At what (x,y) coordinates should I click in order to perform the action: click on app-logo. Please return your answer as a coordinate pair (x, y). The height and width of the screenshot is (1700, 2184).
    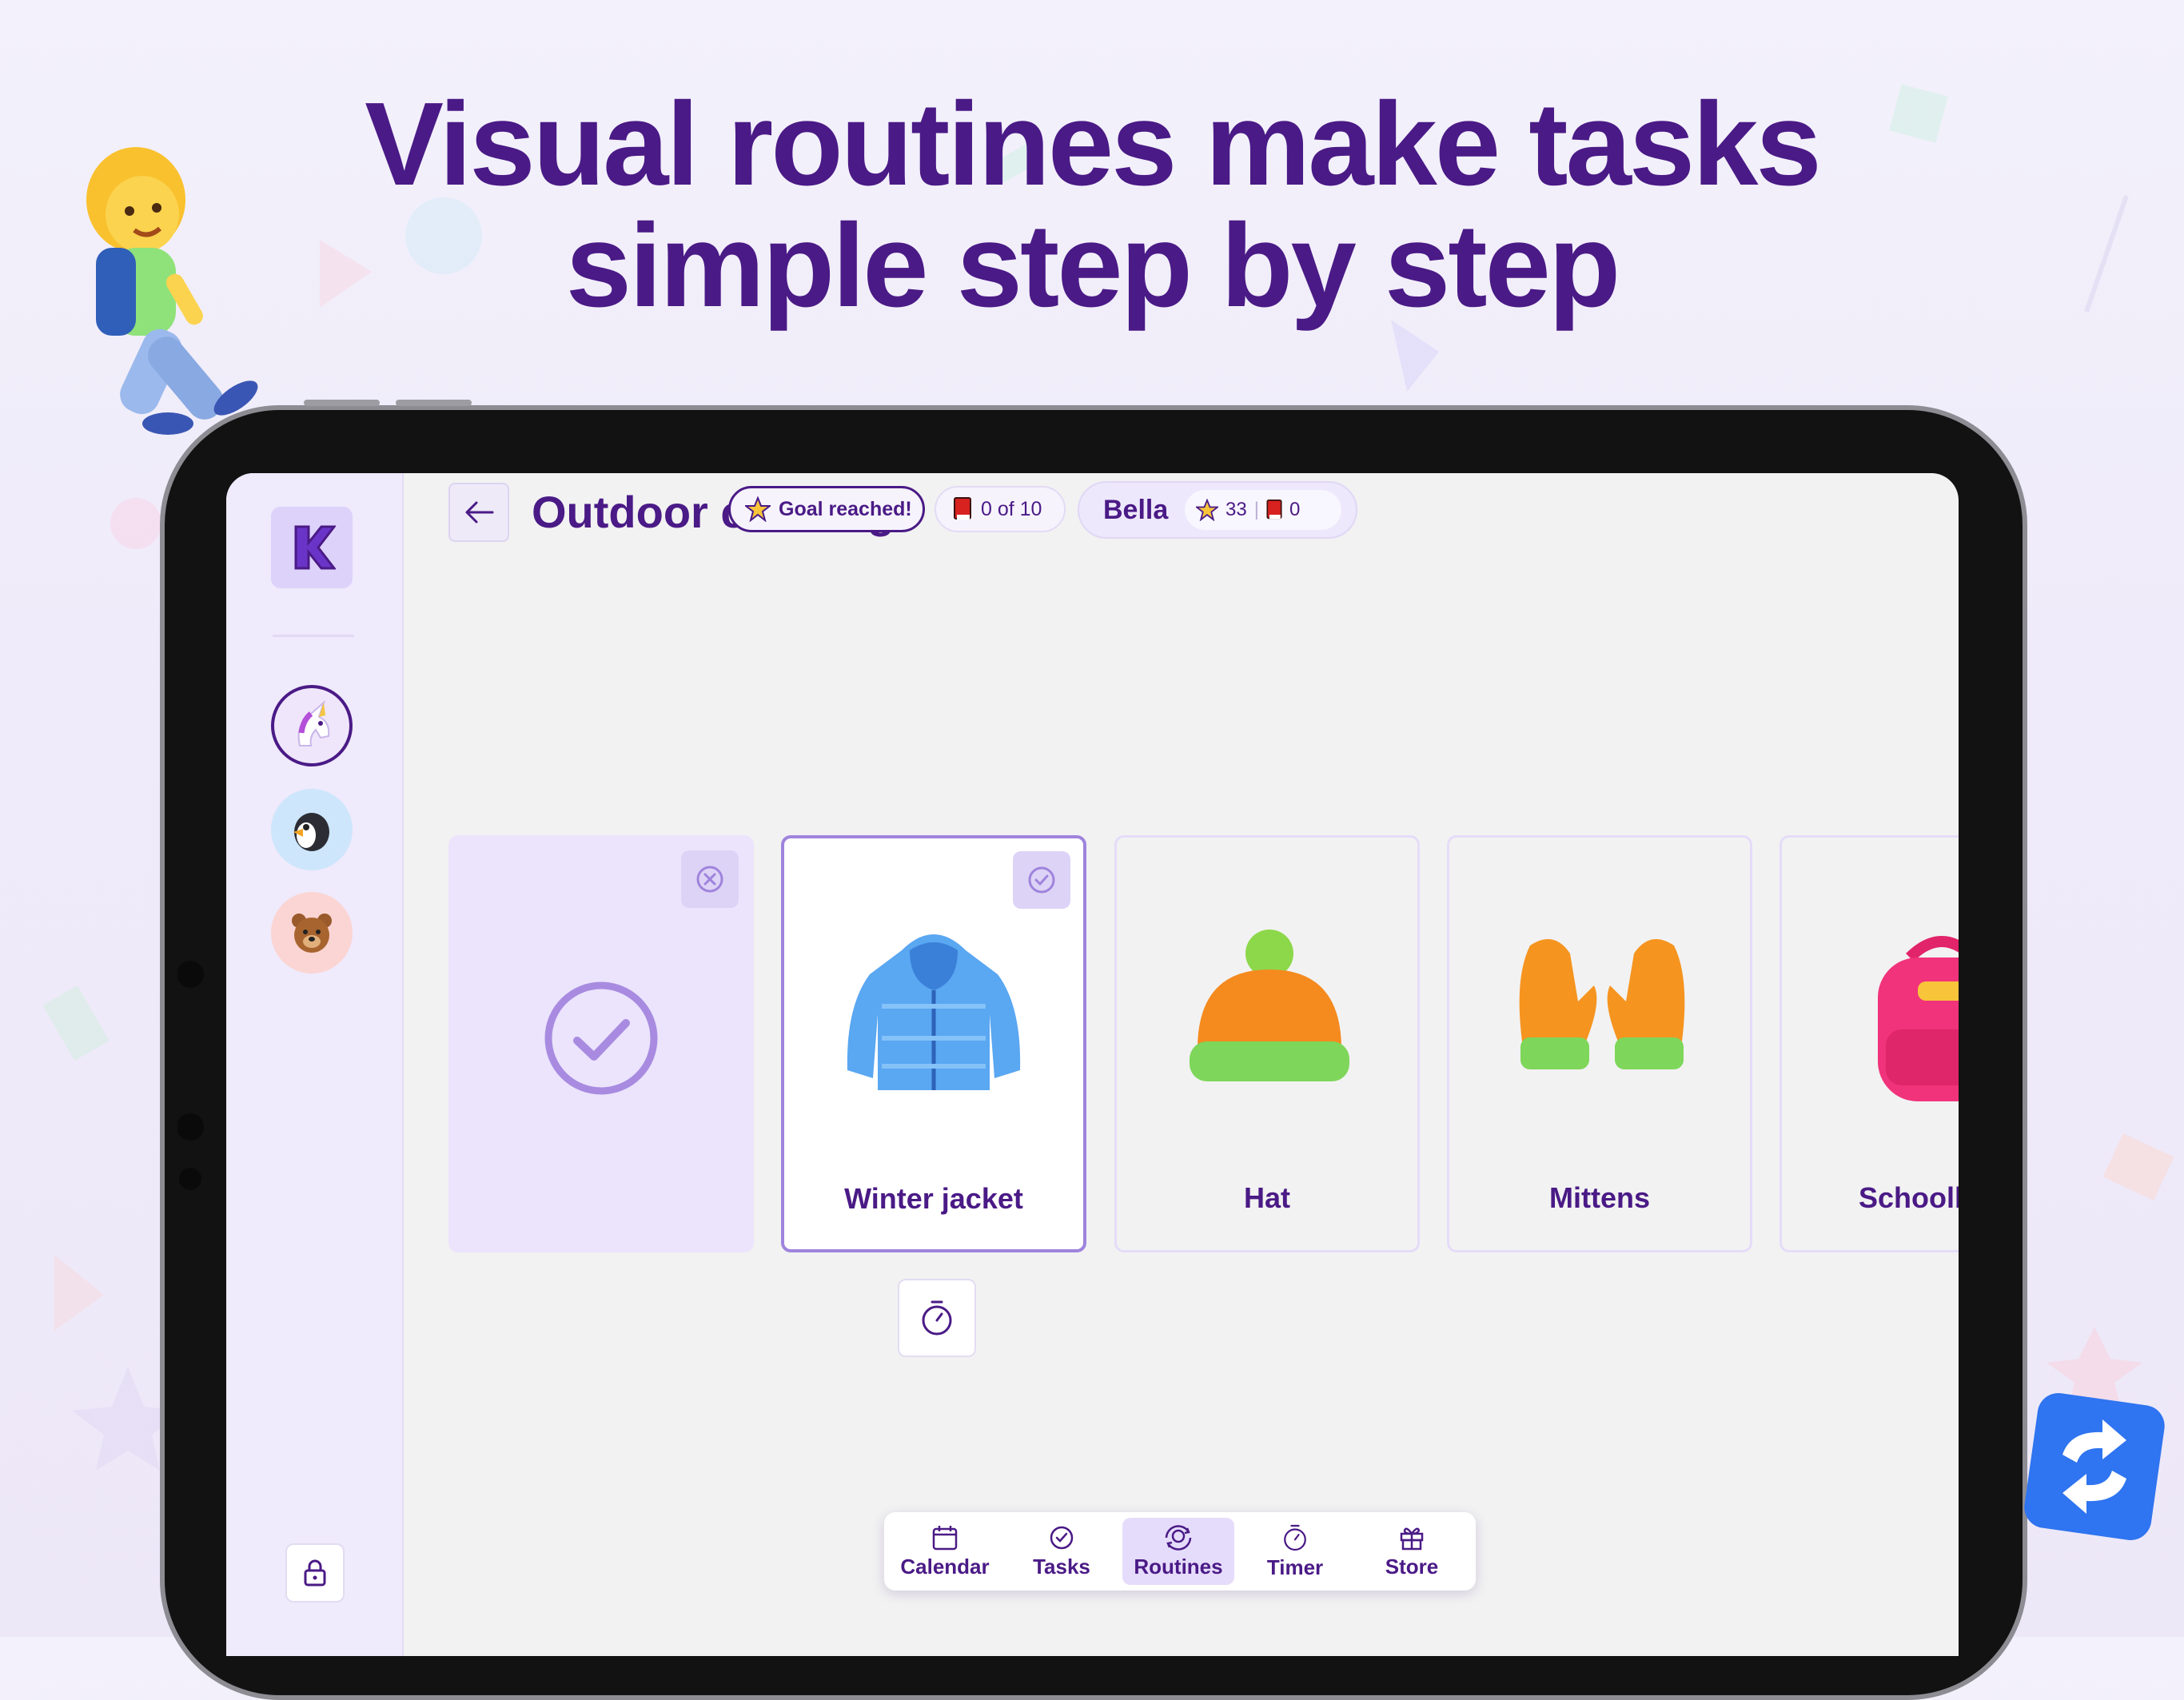
    Looking at the image, I should click on (312, 547).